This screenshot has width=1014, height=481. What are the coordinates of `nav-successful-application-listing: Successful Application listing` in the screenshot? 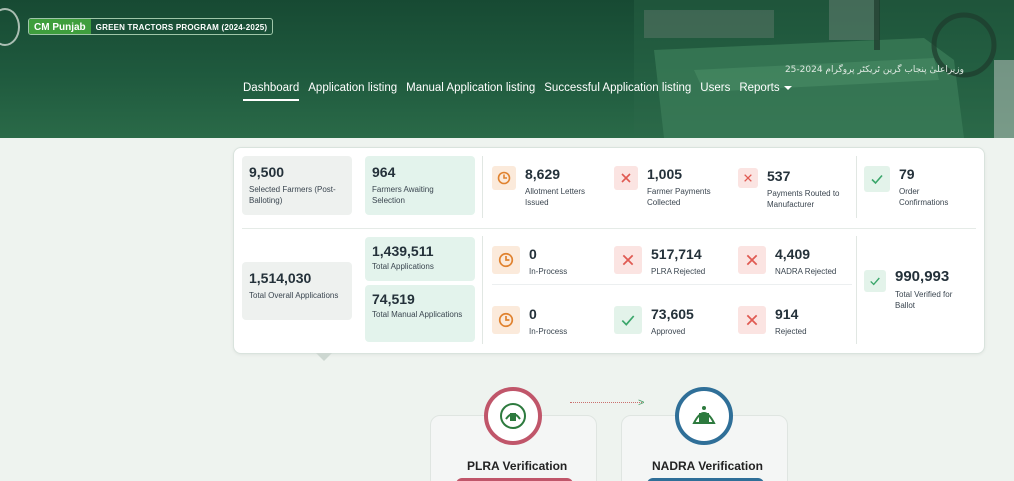 It's located at (617, 91).